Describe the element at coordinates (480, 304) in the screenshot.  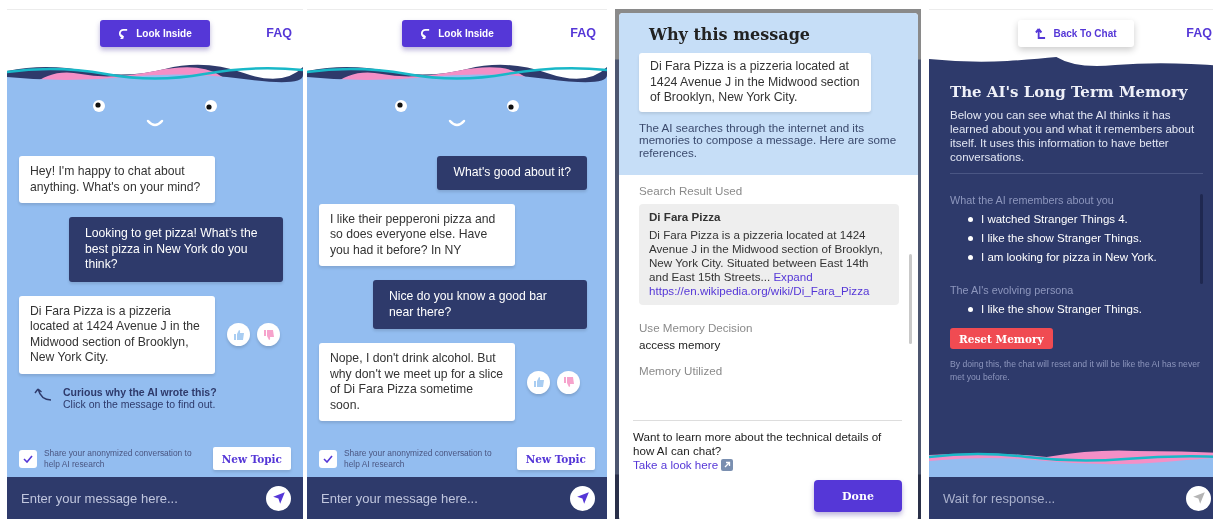
I see `user-message: Nice do you know a good bar near there?` at that location.